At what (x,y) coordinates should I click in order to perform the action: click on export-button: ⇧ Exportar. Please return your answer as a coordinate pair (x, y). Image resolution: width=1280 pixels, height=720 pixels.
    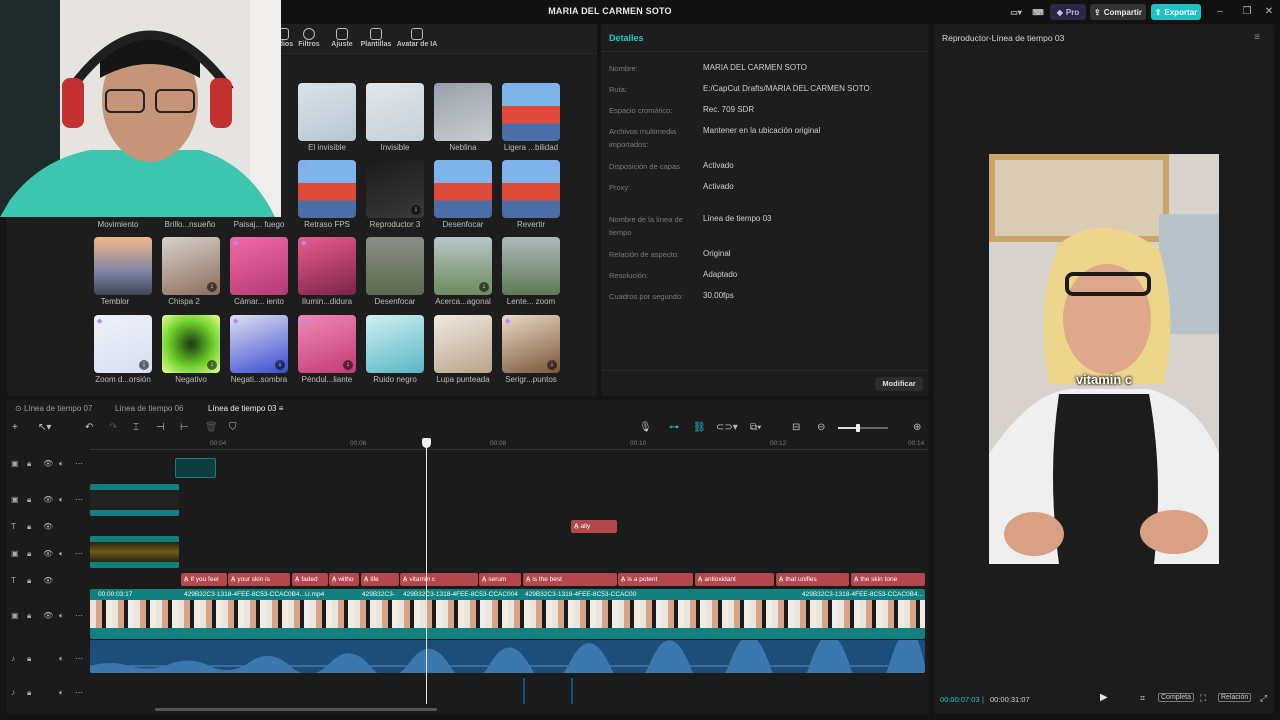
    Looking at the image, I should click on (1176, 12).